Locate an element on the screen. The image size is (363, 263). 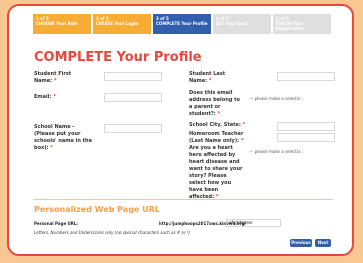
step-create-login: 2 of 5 CREATE Your Login is located at coordinates (122, 24).